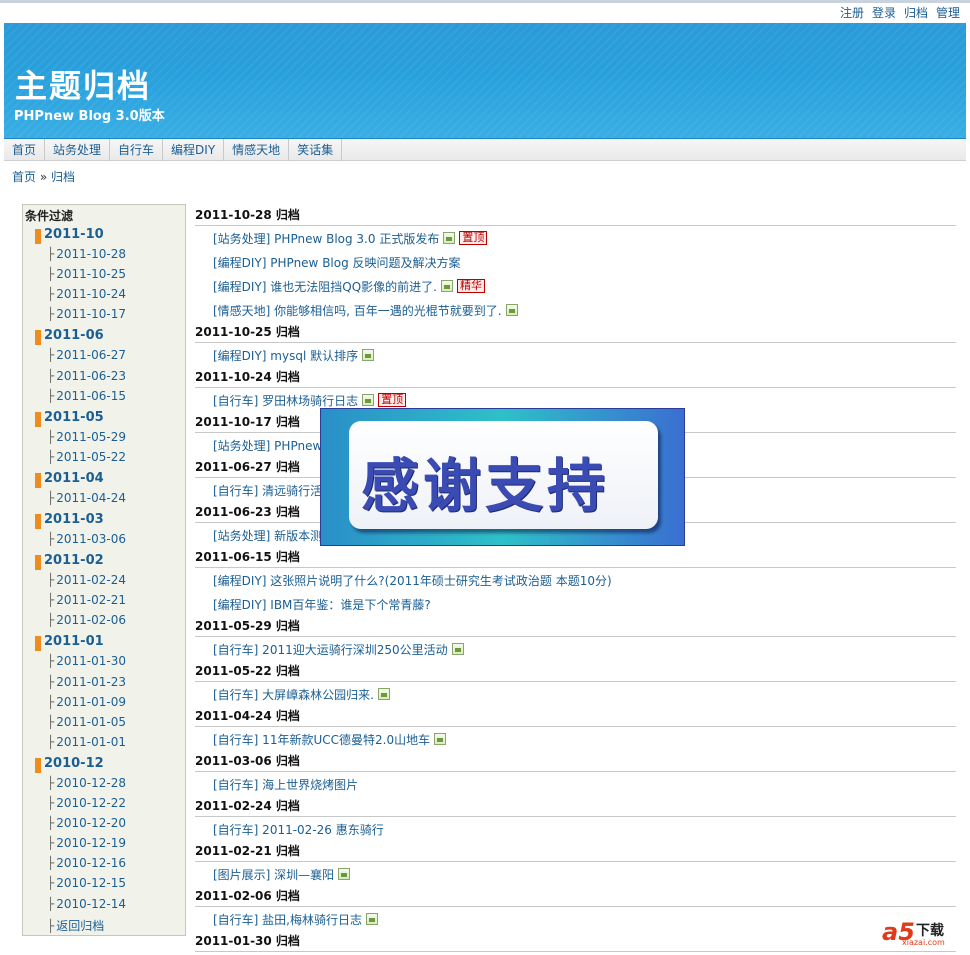 This screenshot has width=970, height=955. Describe the element at coordinates (285, 400) in the screenshot. I see `post-title-link: [自行车] 罗田林场骑行日志` at that location.